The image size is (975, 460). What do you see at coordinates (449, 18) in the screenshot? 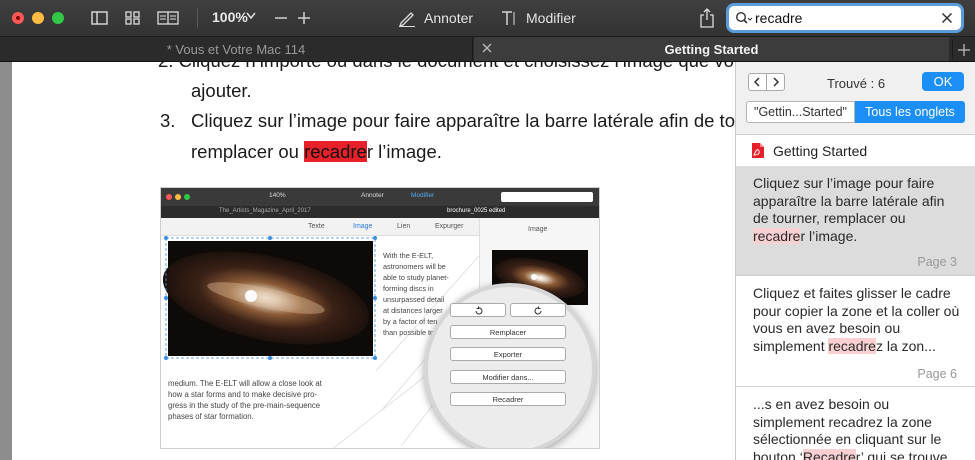
I see `annotate-label: Annoter` at bounding box center [449, 18].